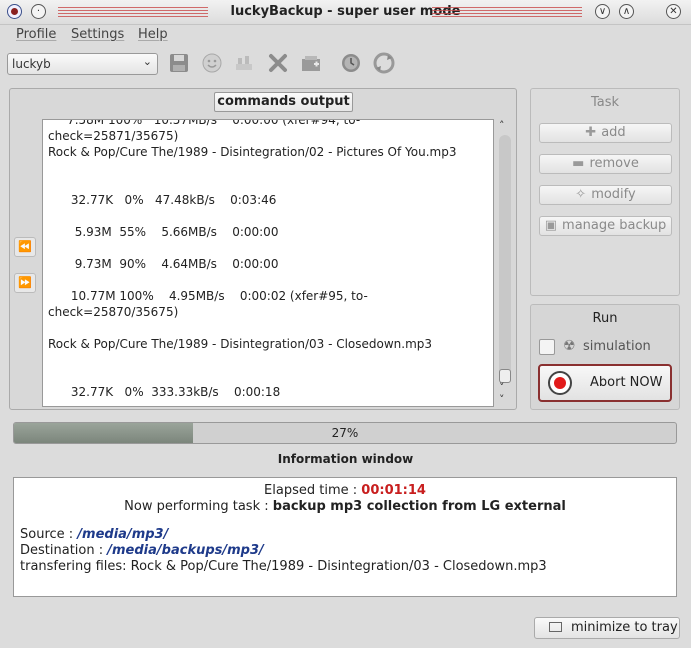 Image resolution: width=691 pixels, height=648 pixels. Describe the element at coordinates (31, 64) in the screenshot. I see `profile-select-value: luckyb` at that location.